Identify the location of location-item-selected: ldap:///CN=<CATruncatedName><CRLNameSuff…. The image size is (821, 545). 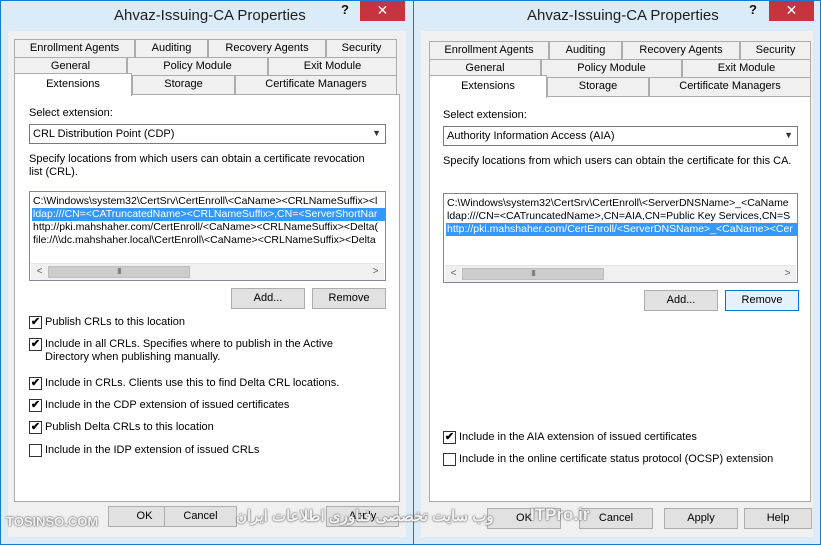
(208, 214).